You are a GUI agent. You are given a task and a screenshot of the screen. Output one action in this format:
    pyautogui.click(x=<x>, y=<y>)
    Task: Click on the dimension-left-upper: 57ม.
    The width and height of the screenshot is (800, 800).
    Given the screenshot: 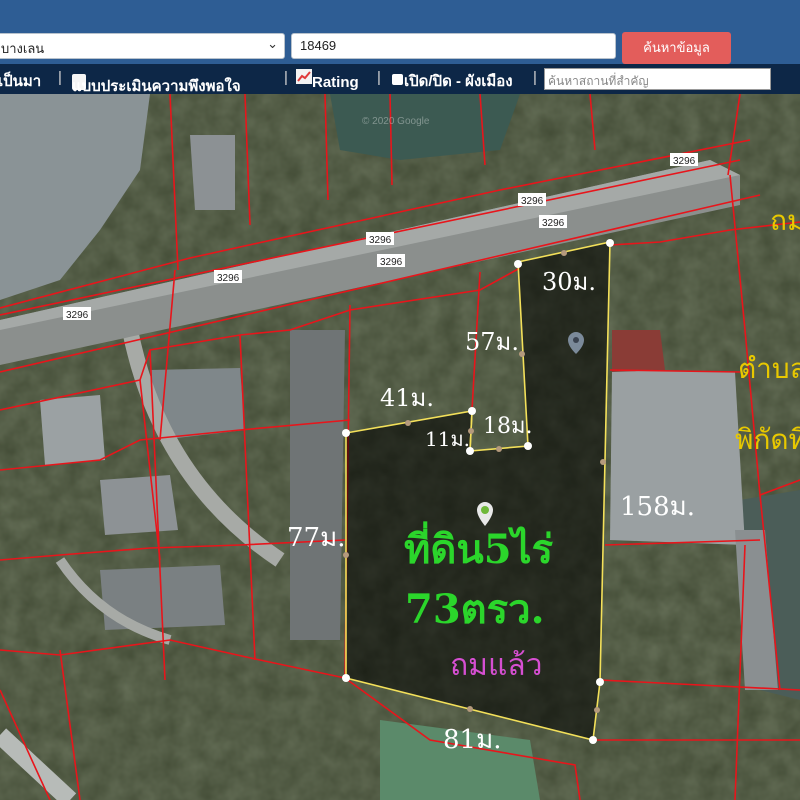 What is the action you would take?
    pyautogui.click(x=492, y=342)
    